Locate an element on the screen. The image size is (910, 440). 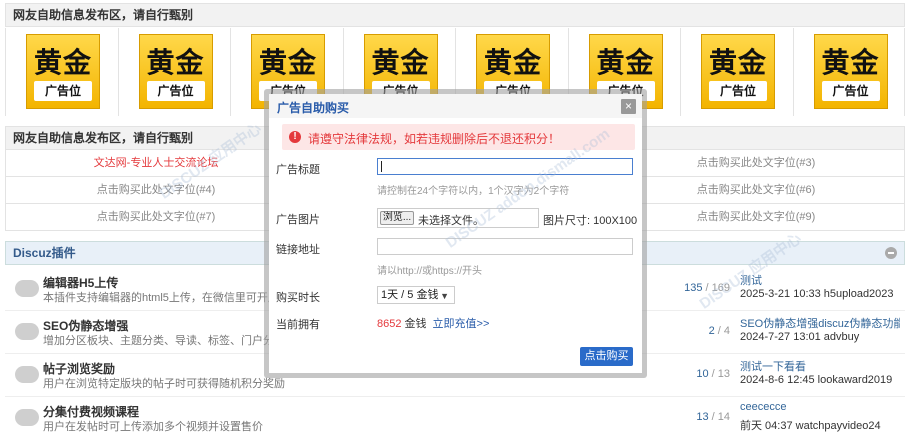
ad-slot-2: 黄金 广告位 is located at coordinates (175, 72).